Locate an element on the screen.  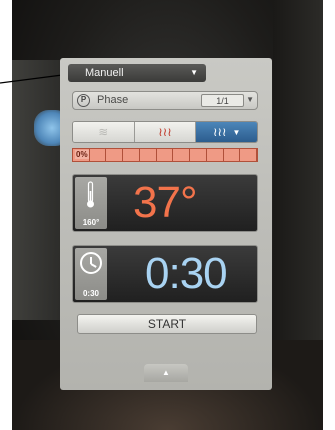
temperature-setpoint-box: 160° is located at coordinates (91, 203).